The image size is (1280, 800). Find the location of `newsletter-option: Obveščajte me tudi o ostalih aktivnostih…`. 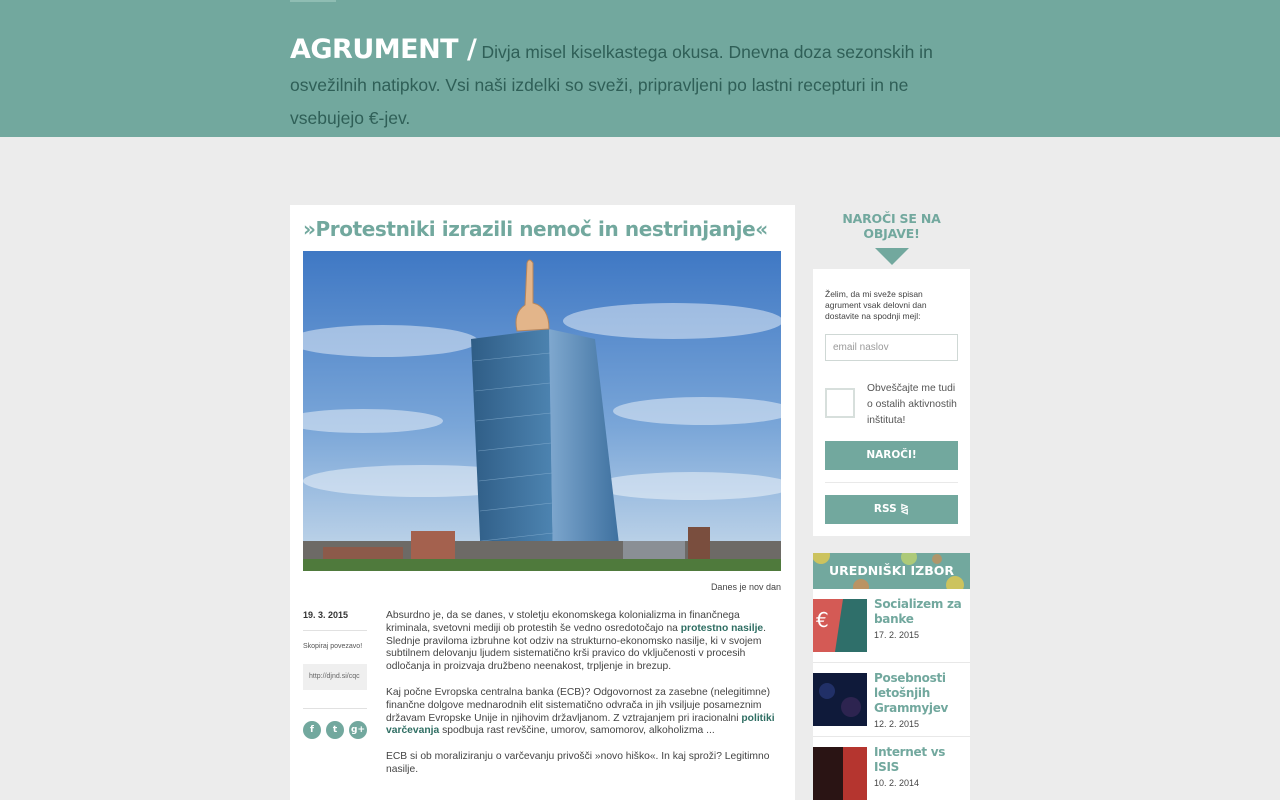

newsletter-option: Obveščajte me tudi o ostalih aktivnostih… is located at coordinates (891, 405).